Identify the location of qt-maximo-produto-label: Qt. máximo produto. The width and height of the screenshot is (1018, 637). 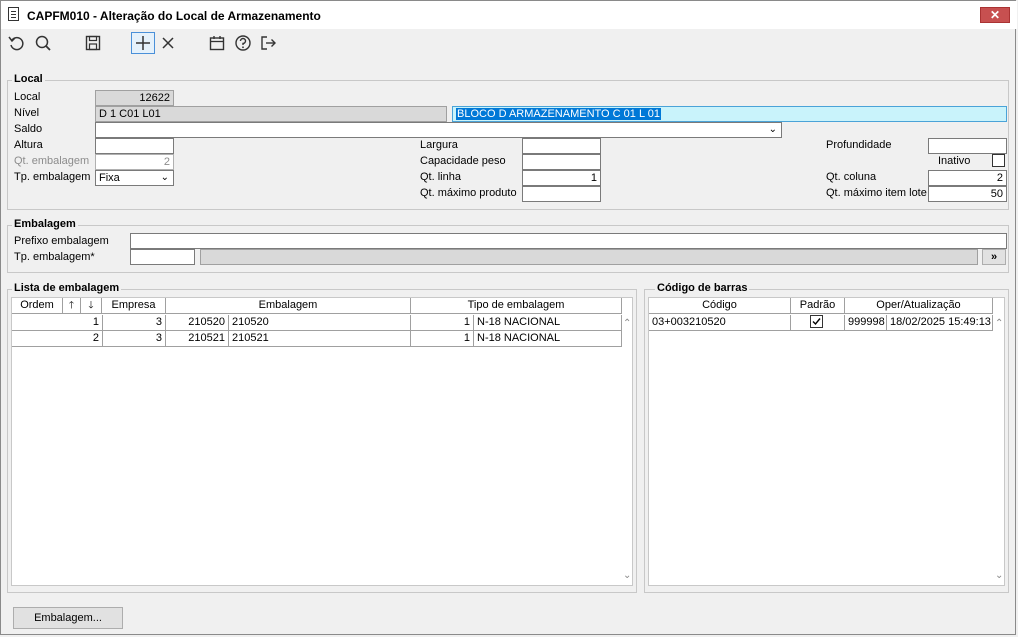
(468, 193).